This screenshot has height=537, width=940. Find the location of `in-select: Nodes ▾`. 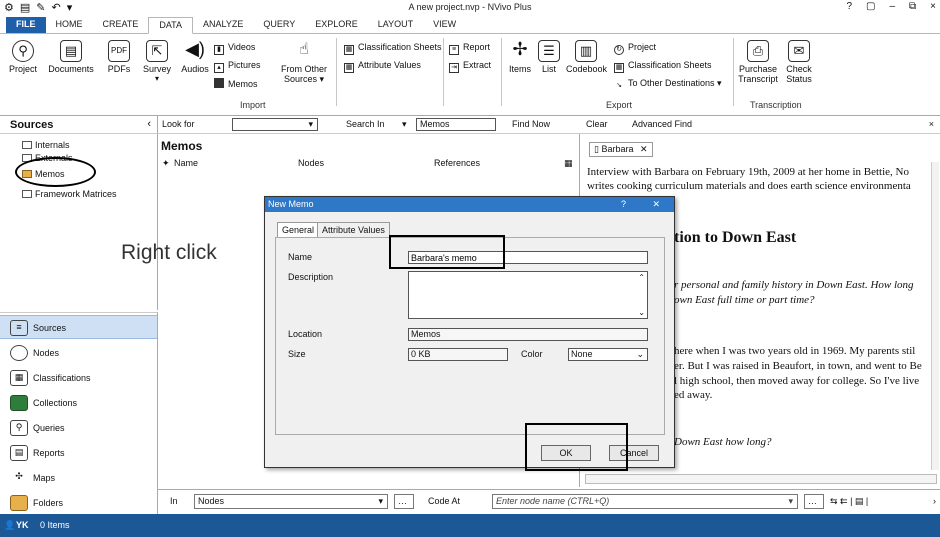

in-select: Nodes ▾ is located at coordinates (291, 501).